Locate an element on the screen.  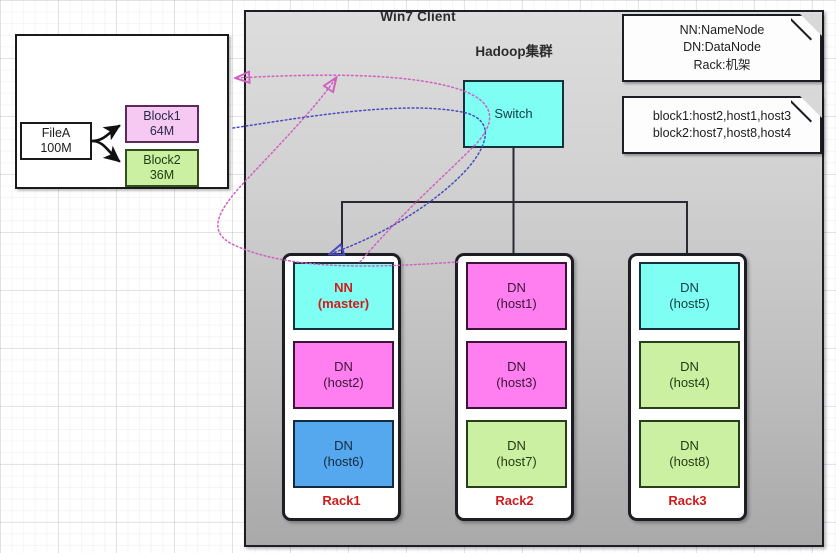
node-dn-host1: DN (host1) is located at coordinates (516, 296).